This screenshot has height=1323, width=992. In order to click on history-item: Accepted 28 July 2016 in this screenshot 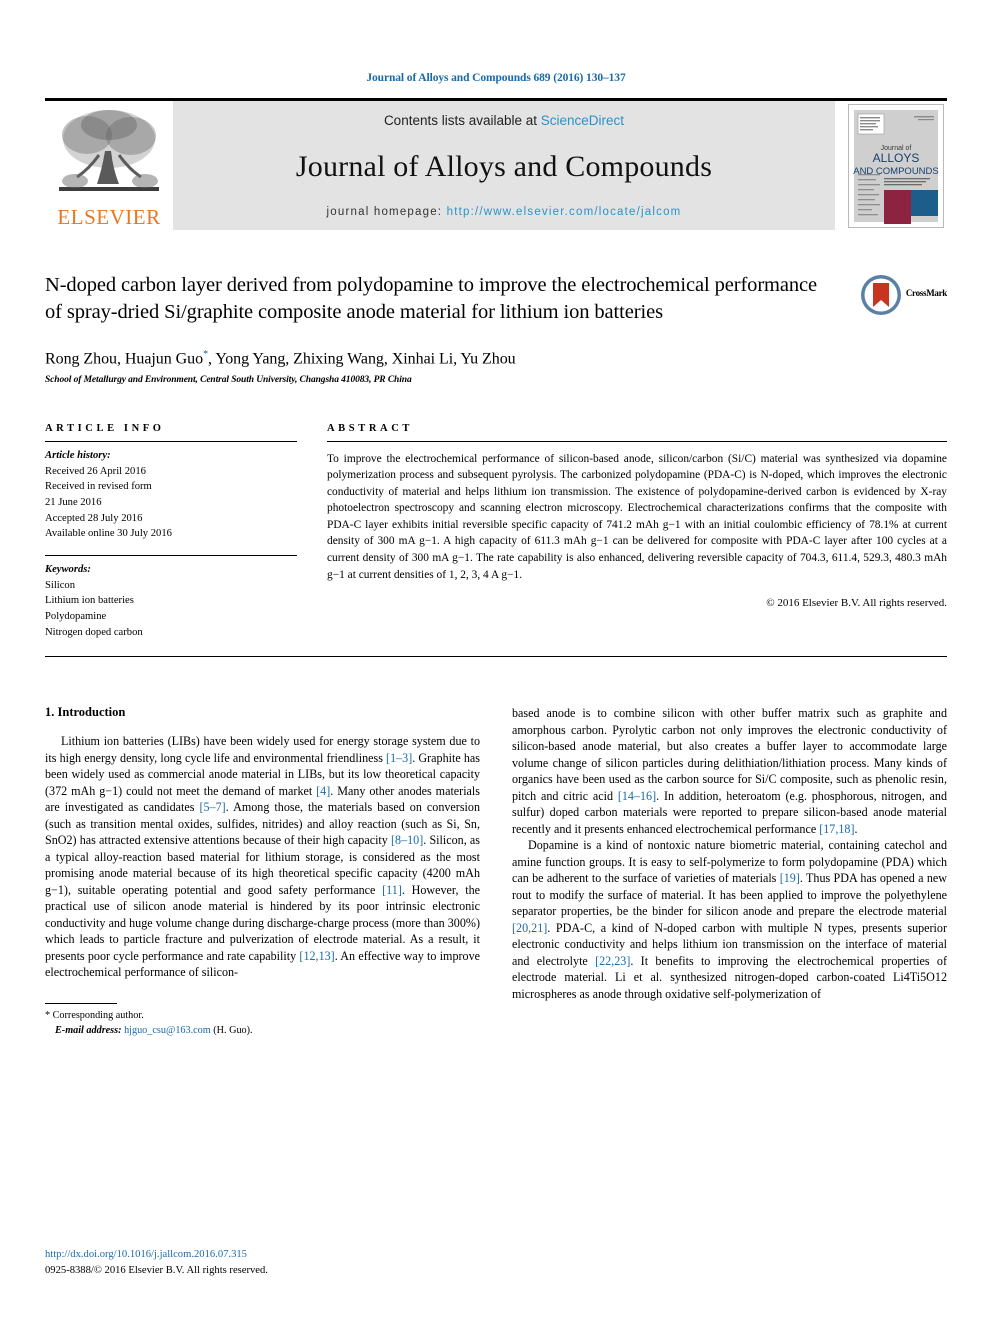, I will do `click(94, 518)`.